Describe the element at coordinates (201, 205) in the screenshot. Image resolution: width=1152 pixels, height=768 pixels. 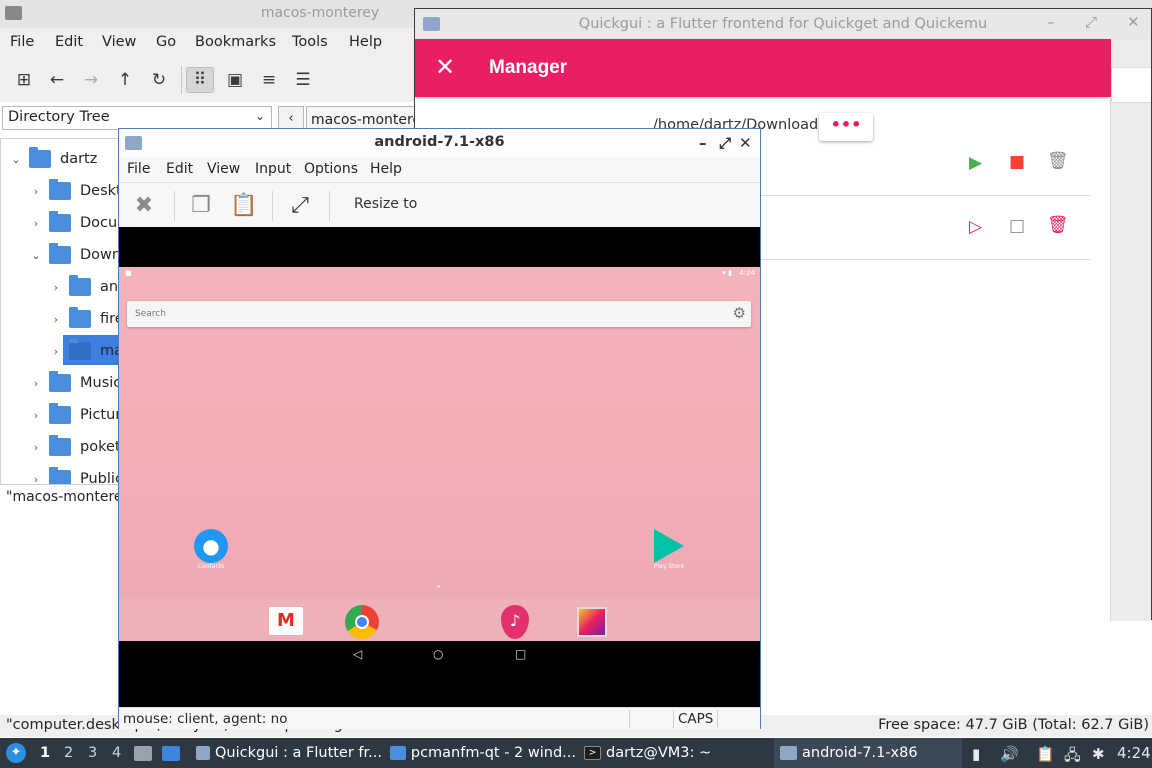
I see `copy-icon: ❐` at that location.